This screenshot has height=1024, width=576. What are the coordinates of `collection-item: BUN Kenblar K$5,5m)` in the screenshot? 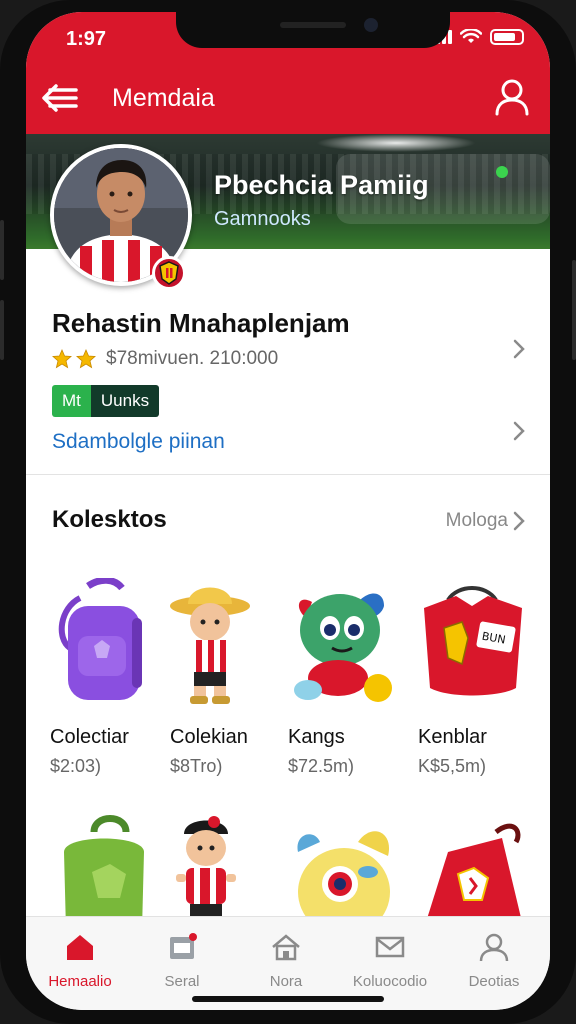 It's located at (473, 677).